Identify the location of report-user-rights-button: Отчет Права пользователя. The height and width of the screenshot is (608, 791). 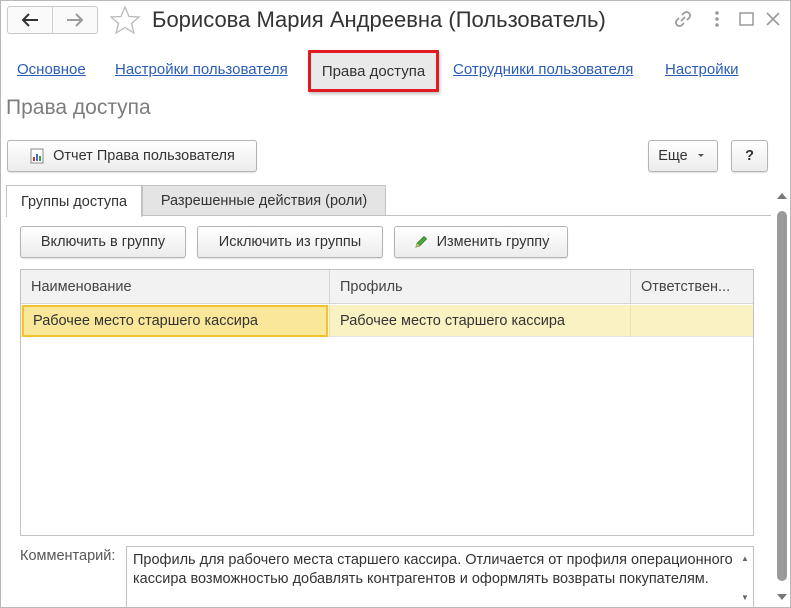
(132, 156).